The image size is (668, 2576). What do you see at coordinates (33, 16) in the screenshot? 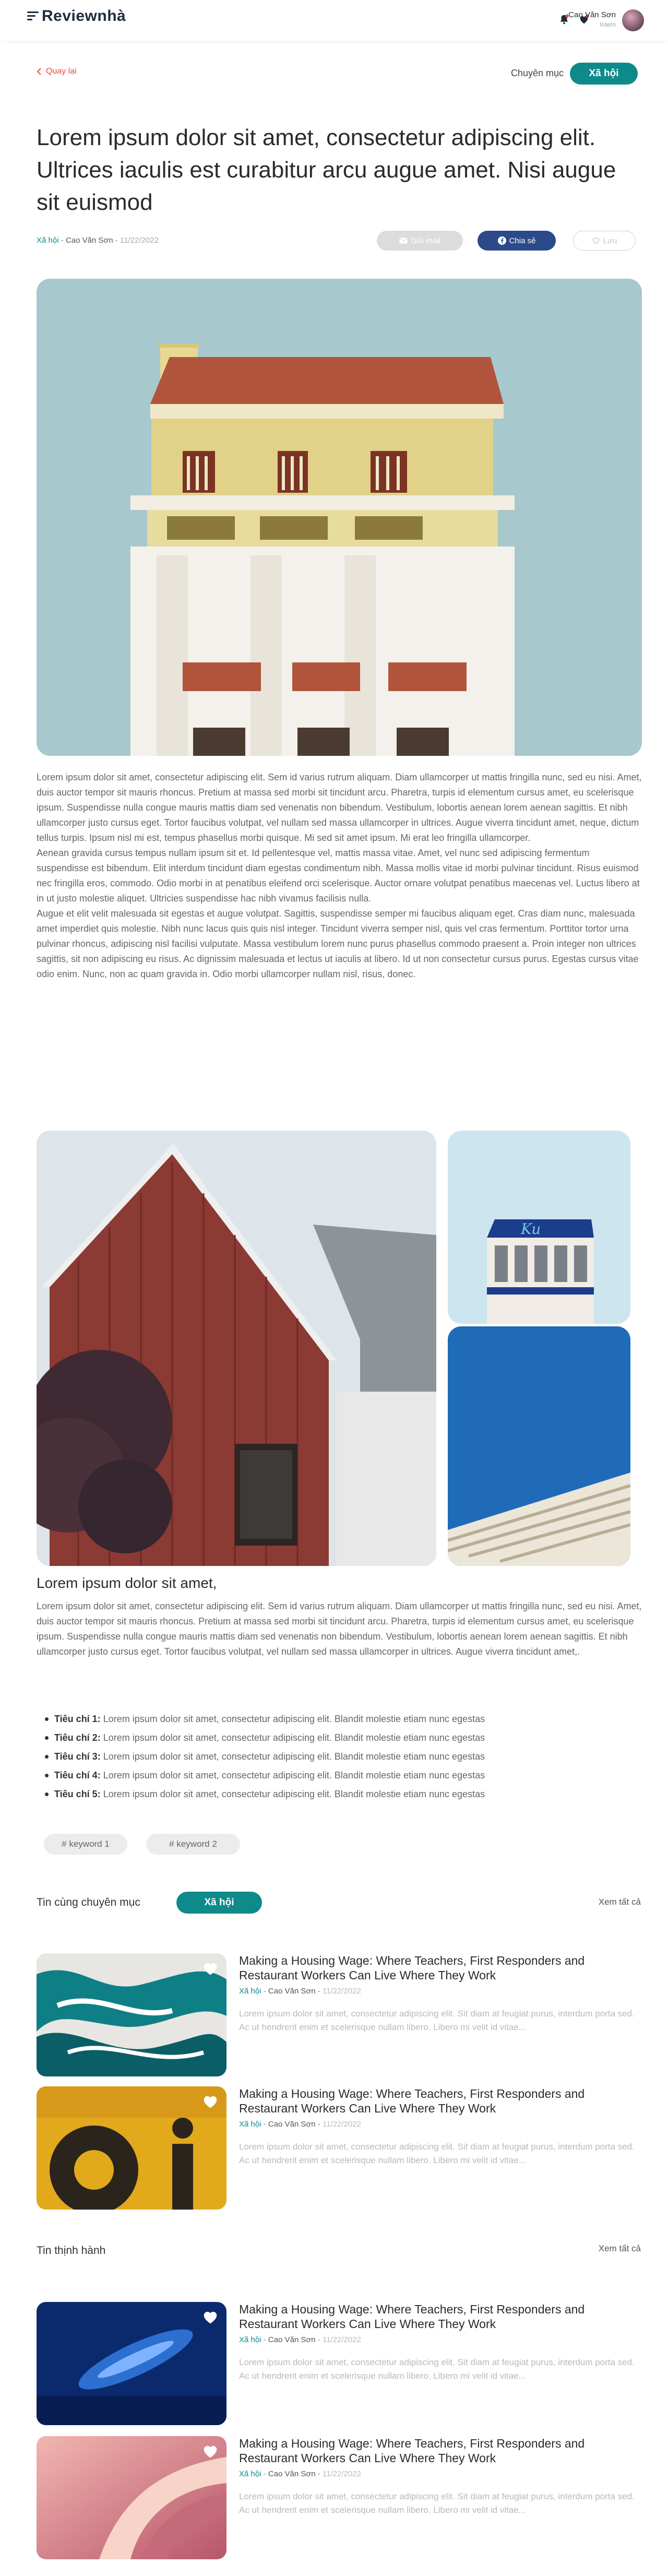
I see `menu-icon` at bounding box center [33, 16].